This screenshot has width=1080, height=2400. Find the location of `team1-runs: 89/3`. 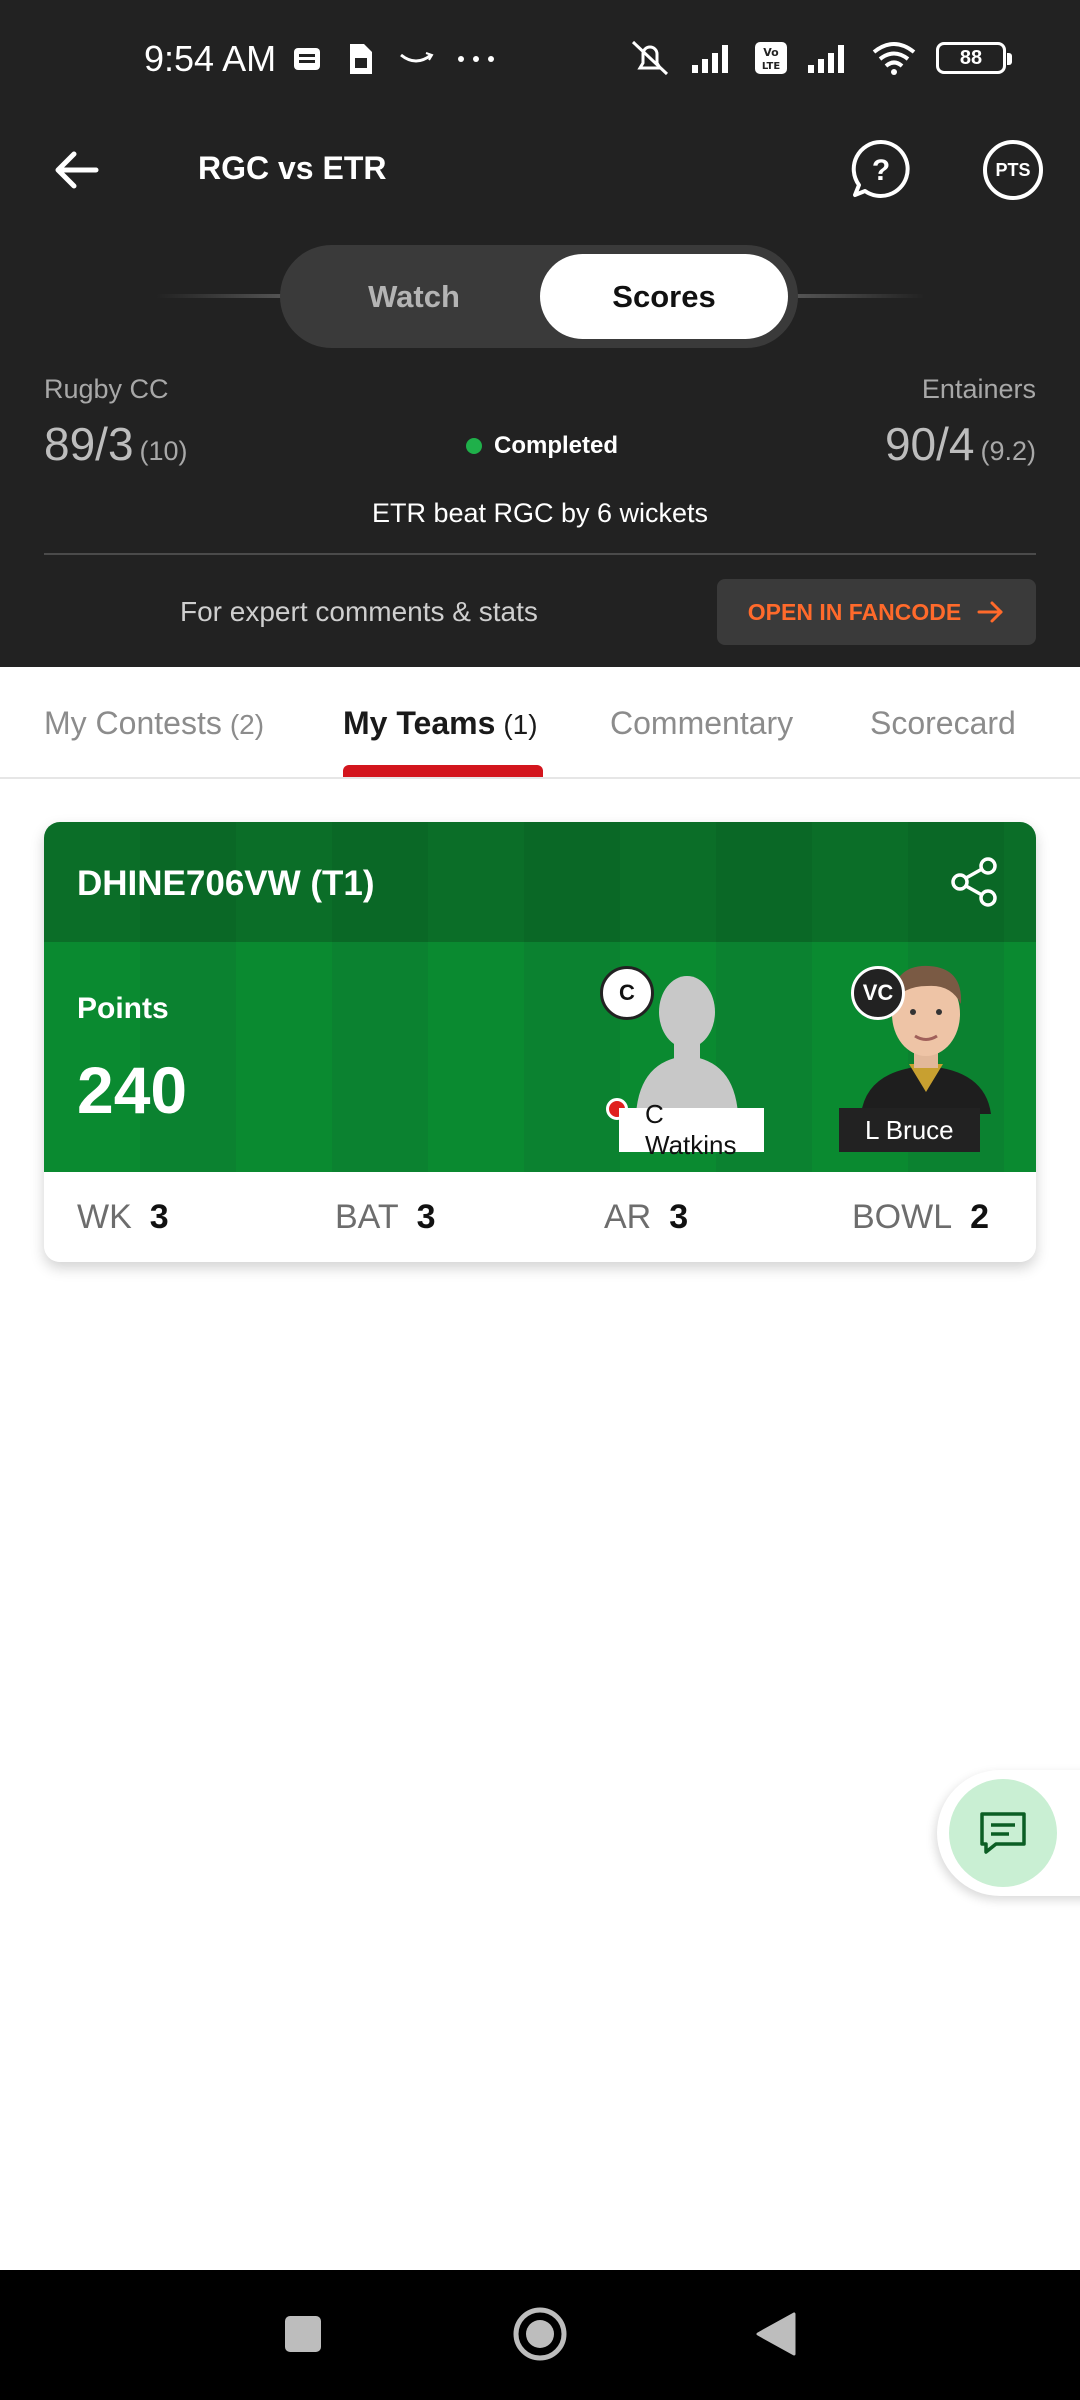

team1-runs: 89/3 is located at coordinates (89, 444).